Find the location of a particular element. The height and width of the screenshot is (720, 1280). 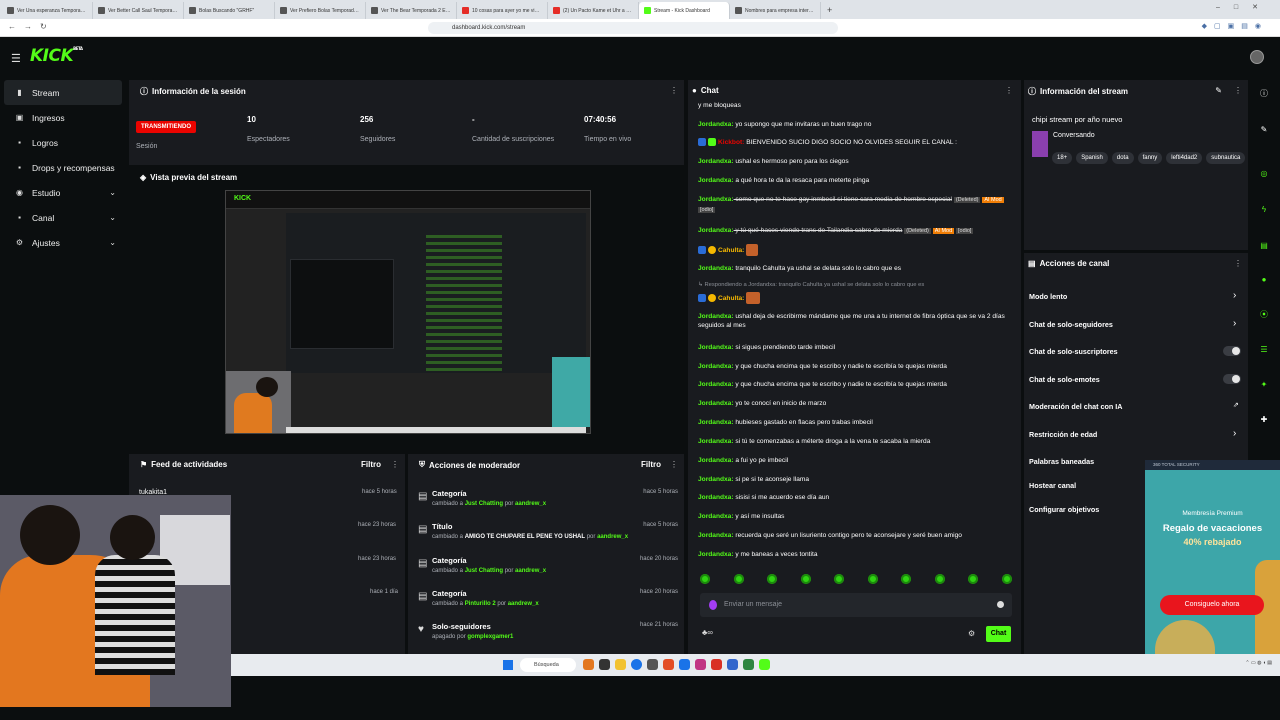

tag-pill: dota is located at coordinates (1122, 158).